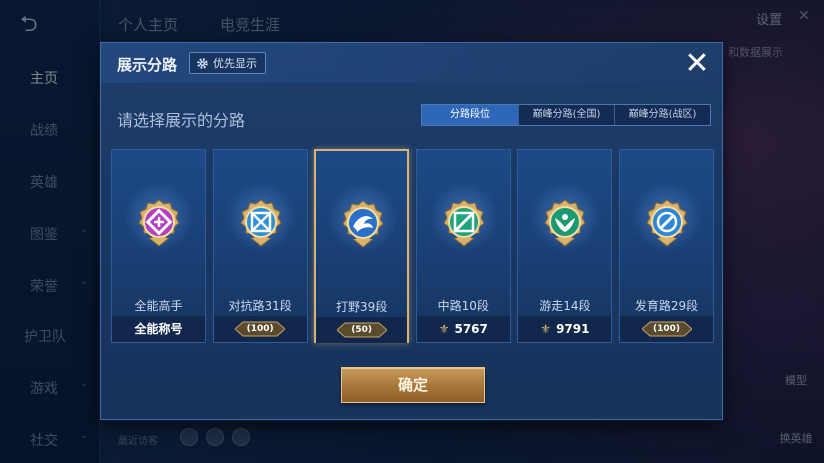 The height and width of the screenshot is (463, 824). Describe the element at coordinates (413, 385) in the screenshot. I see `confirm-button: 确定` at that location.